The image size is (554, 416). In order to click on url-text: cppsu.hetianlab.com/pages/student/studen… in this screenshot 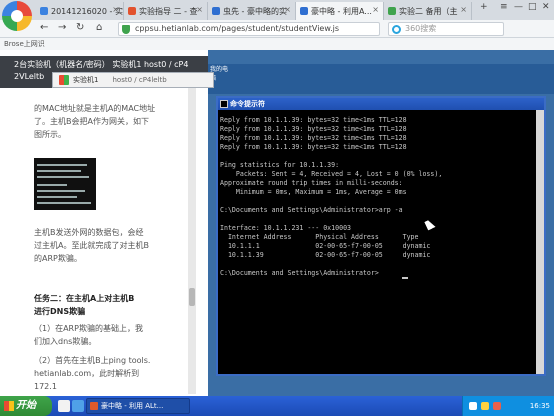, I will do `click(237, 28)`.